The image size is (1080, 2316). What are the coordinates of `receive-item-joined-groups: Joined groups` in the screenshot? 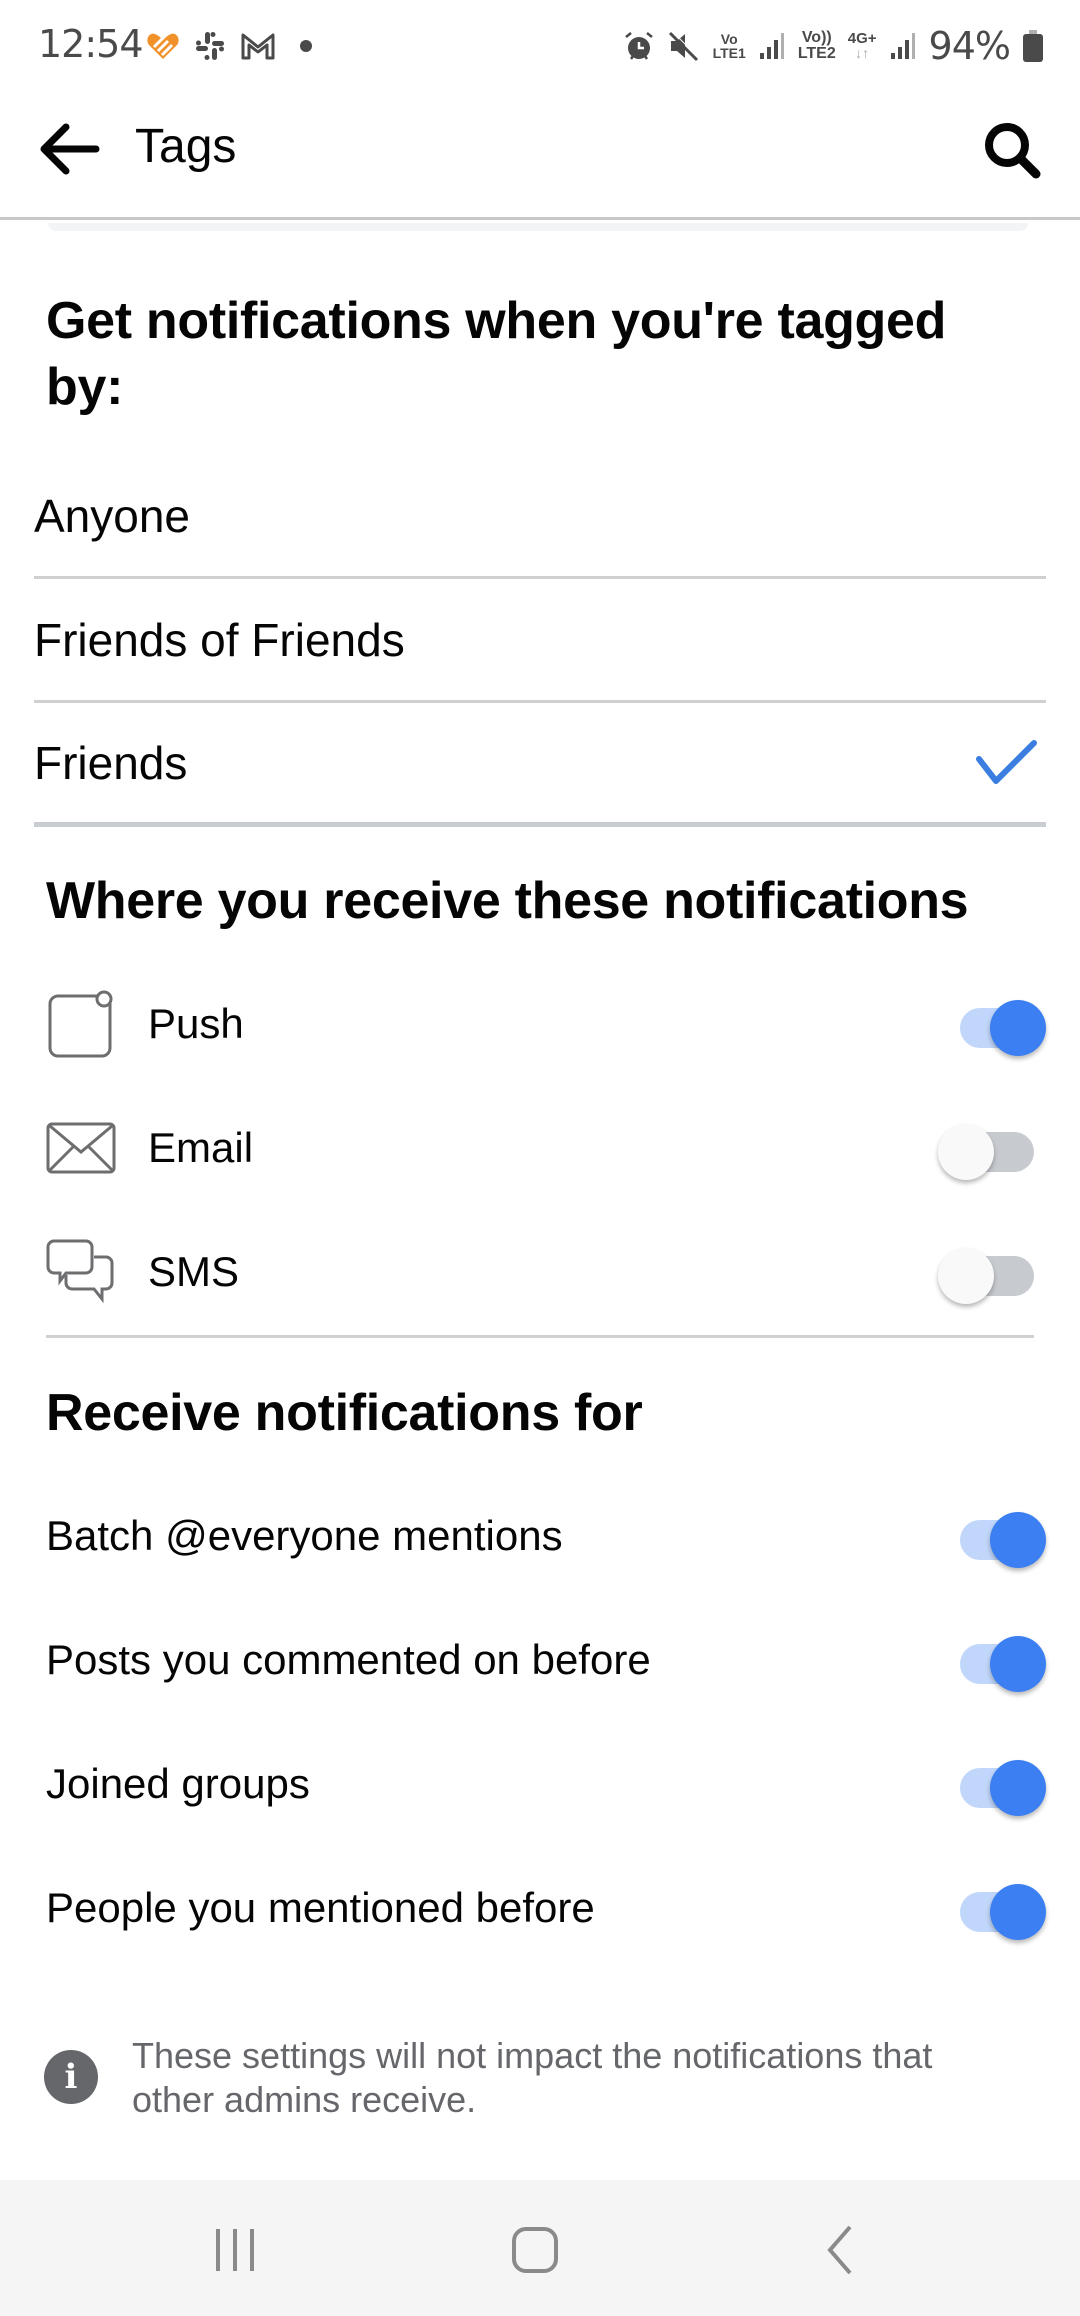 It's located at (546, 1784).